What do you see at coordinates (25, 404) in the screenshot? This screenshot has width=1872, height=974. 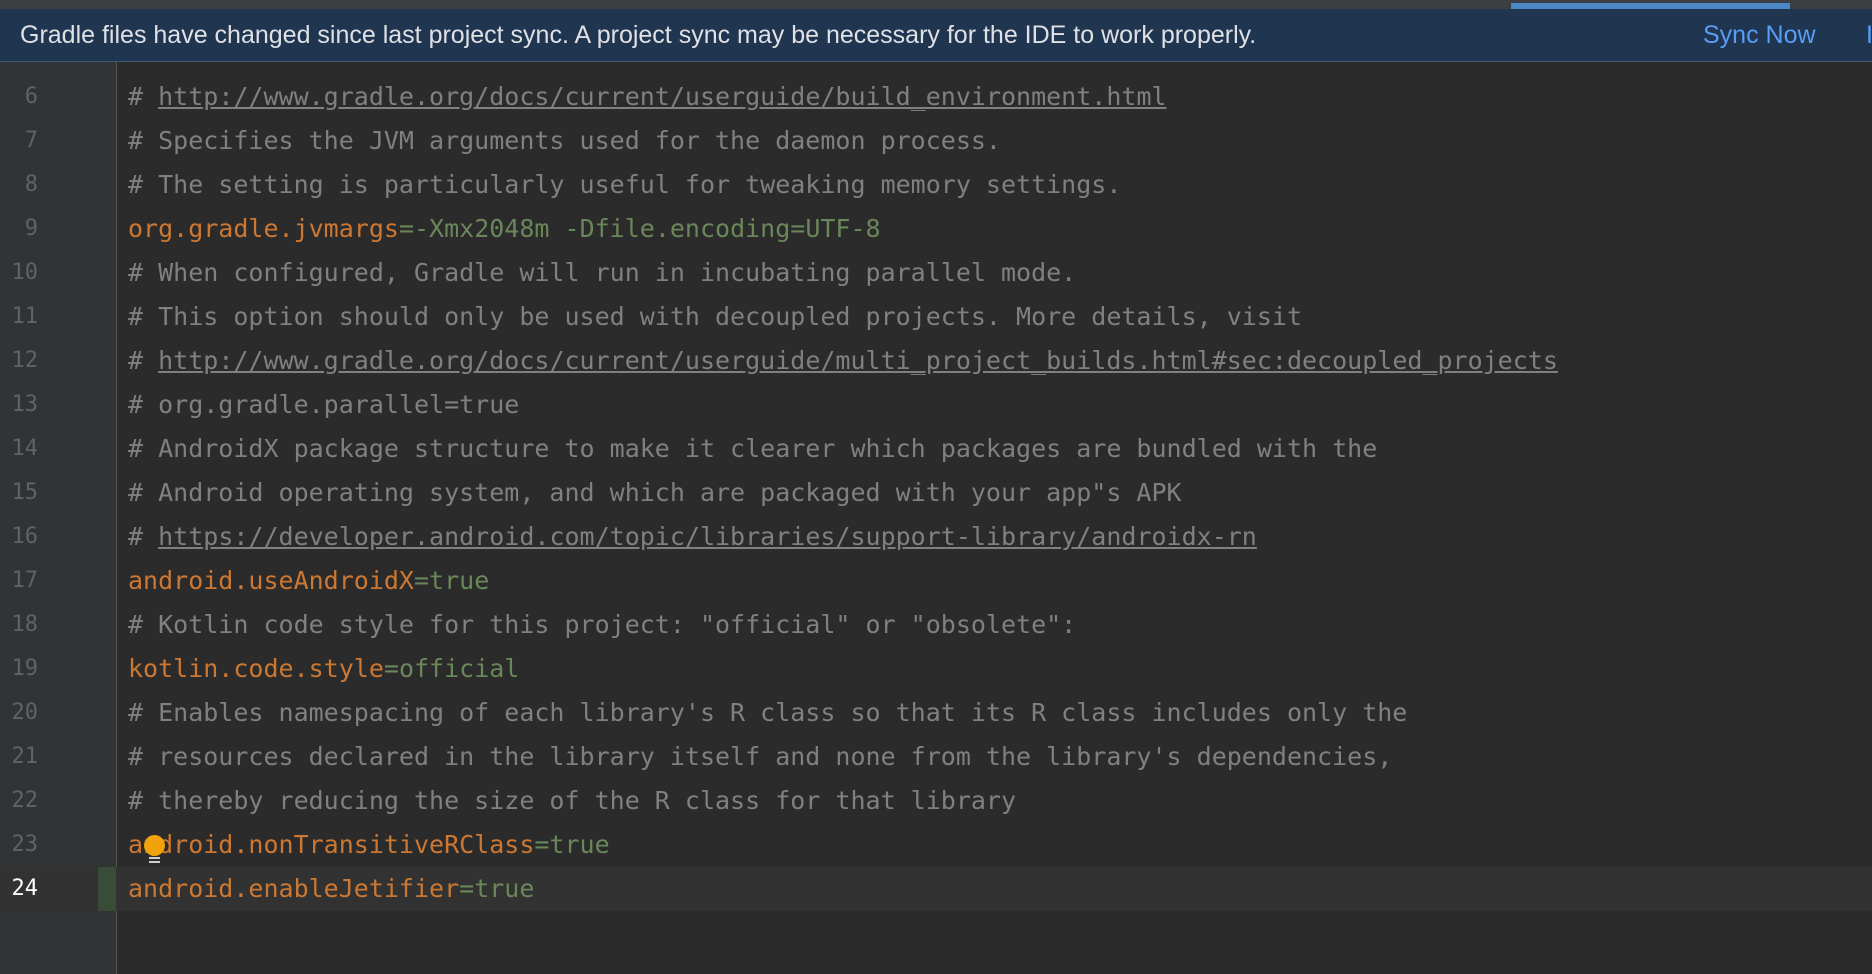 I see `line-number: 13` at bounding box center [25, 404].